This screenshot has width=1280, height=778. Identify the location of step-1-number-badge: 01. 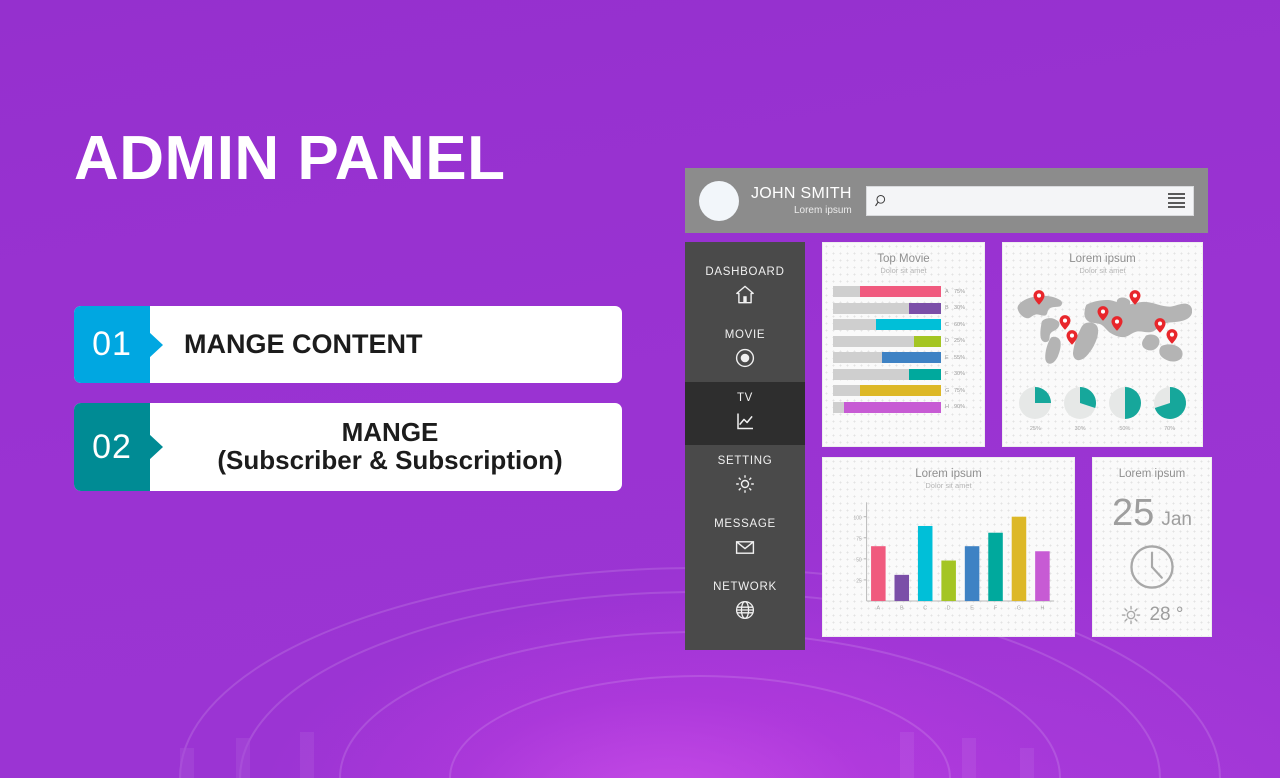
(112, 344).